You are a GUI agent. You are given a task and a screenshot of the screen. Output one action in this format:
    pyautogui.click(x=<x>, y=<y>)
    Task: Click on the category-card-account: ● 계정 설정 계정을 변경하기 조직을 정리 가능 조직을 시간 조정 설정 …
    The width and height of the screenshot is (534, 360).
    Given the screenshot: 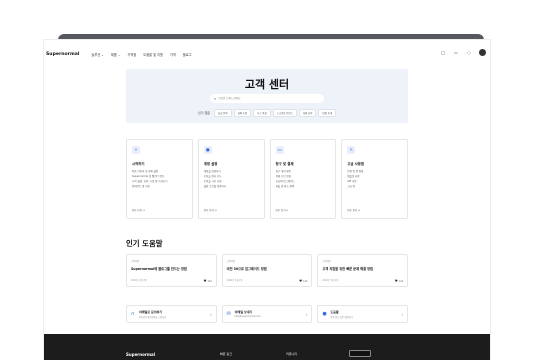 What is the action you would take?
    pyautogui.click(x=231, y=179)
    